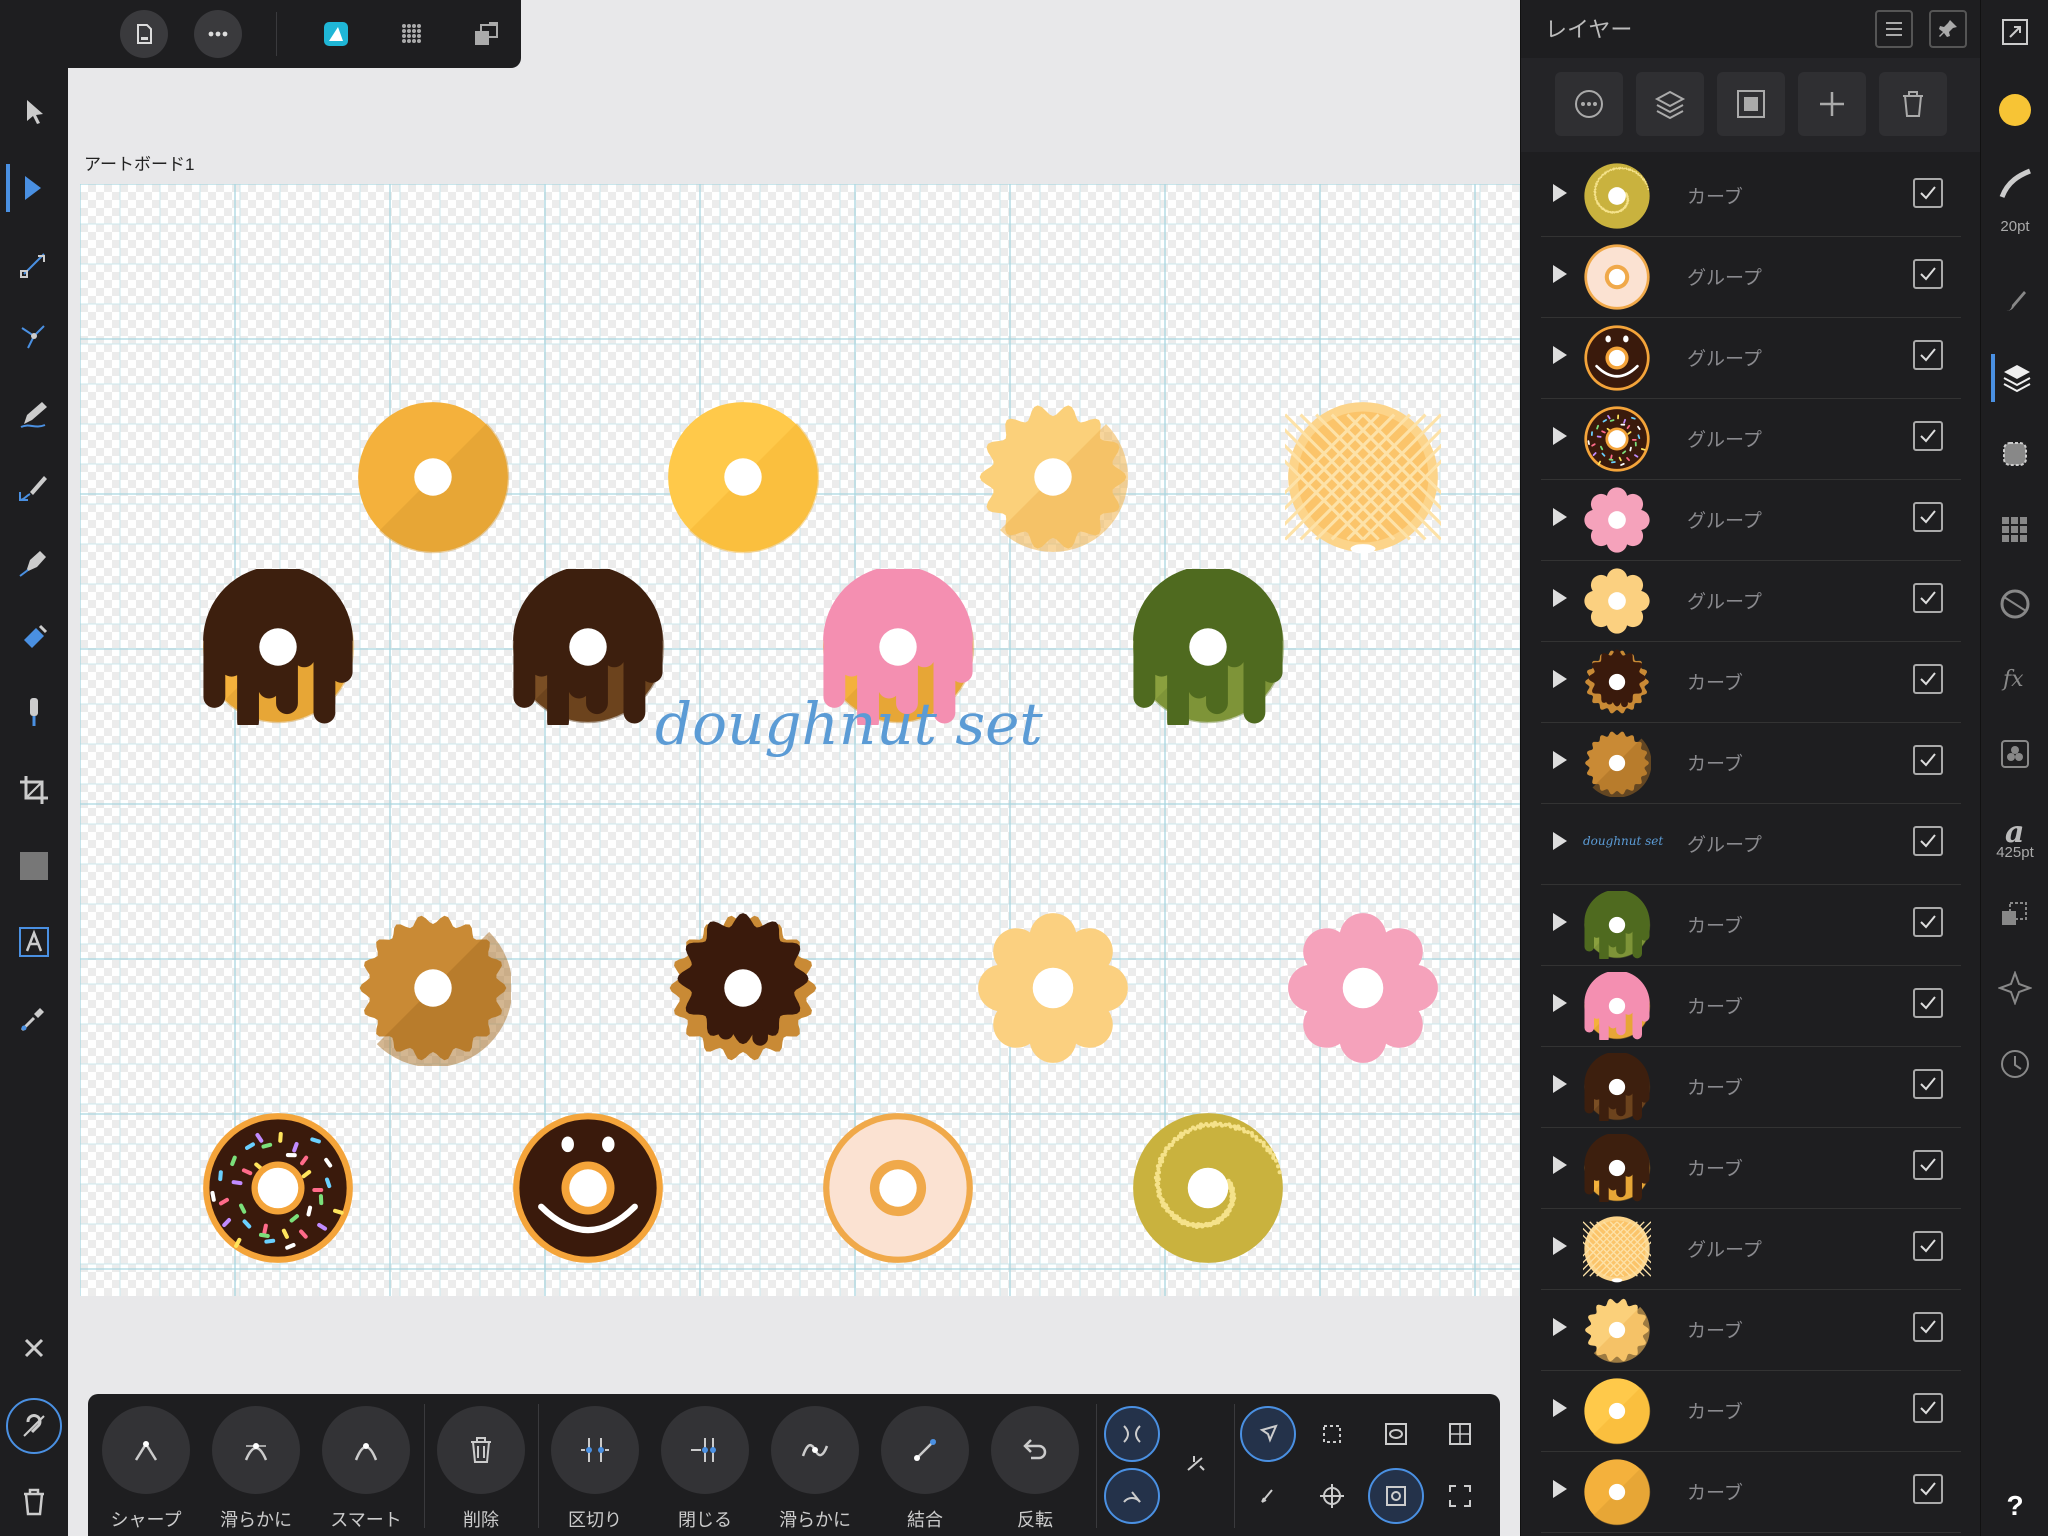 The width and height of the screenshot is (2048, 1536). Describe the element at coordinates (1913, 104) in the screenshot. I see `trash-icon` at that location.